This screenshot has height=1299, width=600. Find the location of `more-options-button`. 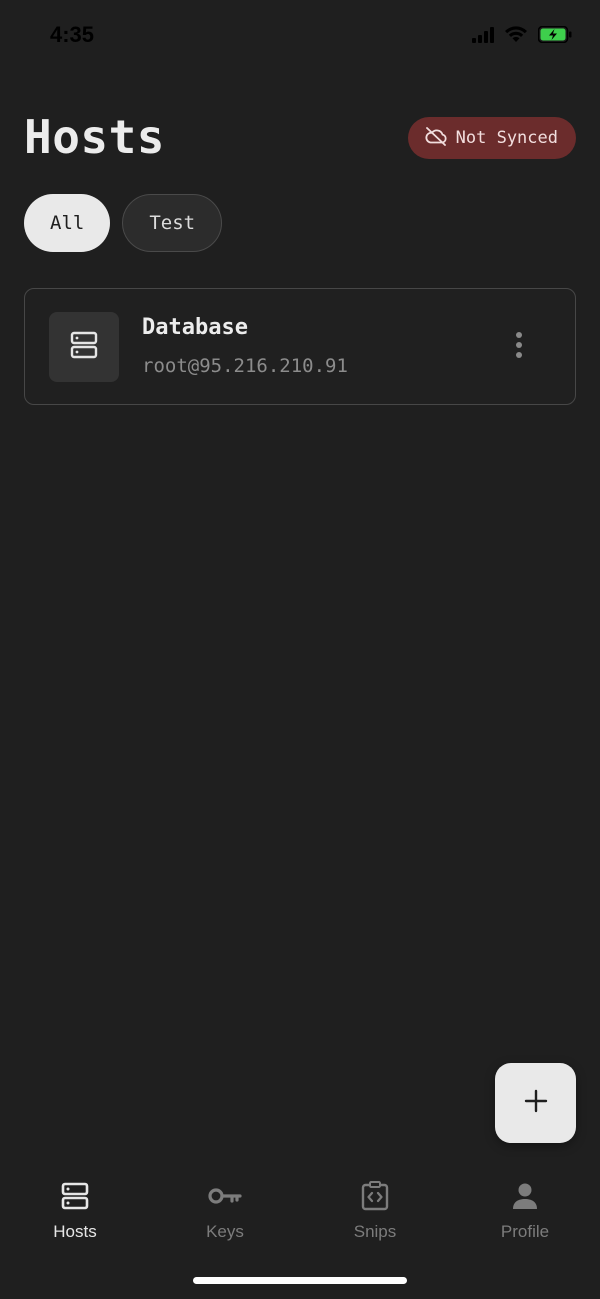

more-options-button is located at coordinates (519, 347).